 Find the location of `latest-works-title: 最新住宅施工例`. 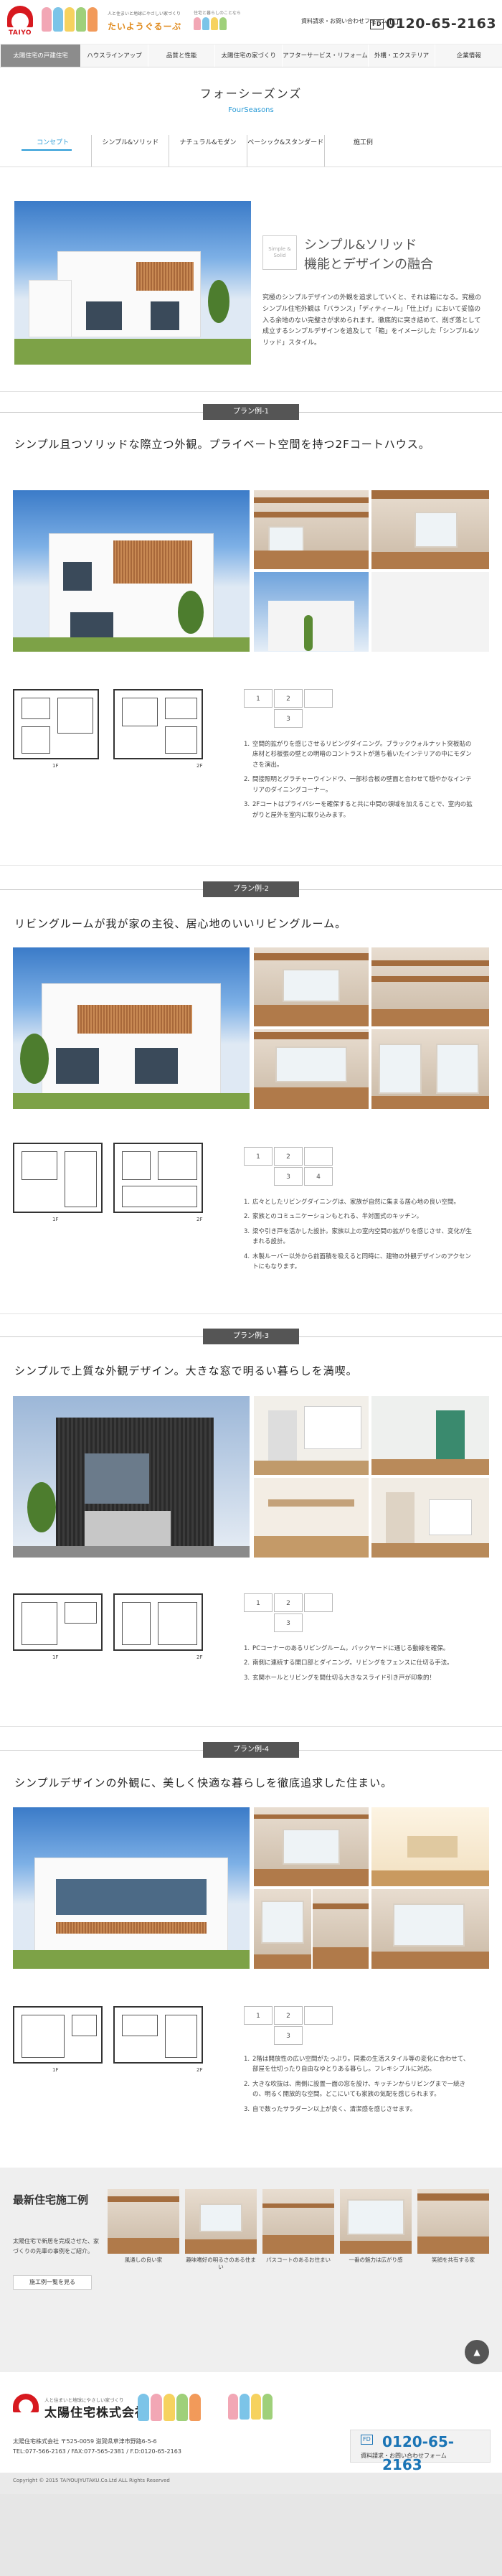

latest-works-title: 最新住宅施工例 is located at coordinates (51, 2200).